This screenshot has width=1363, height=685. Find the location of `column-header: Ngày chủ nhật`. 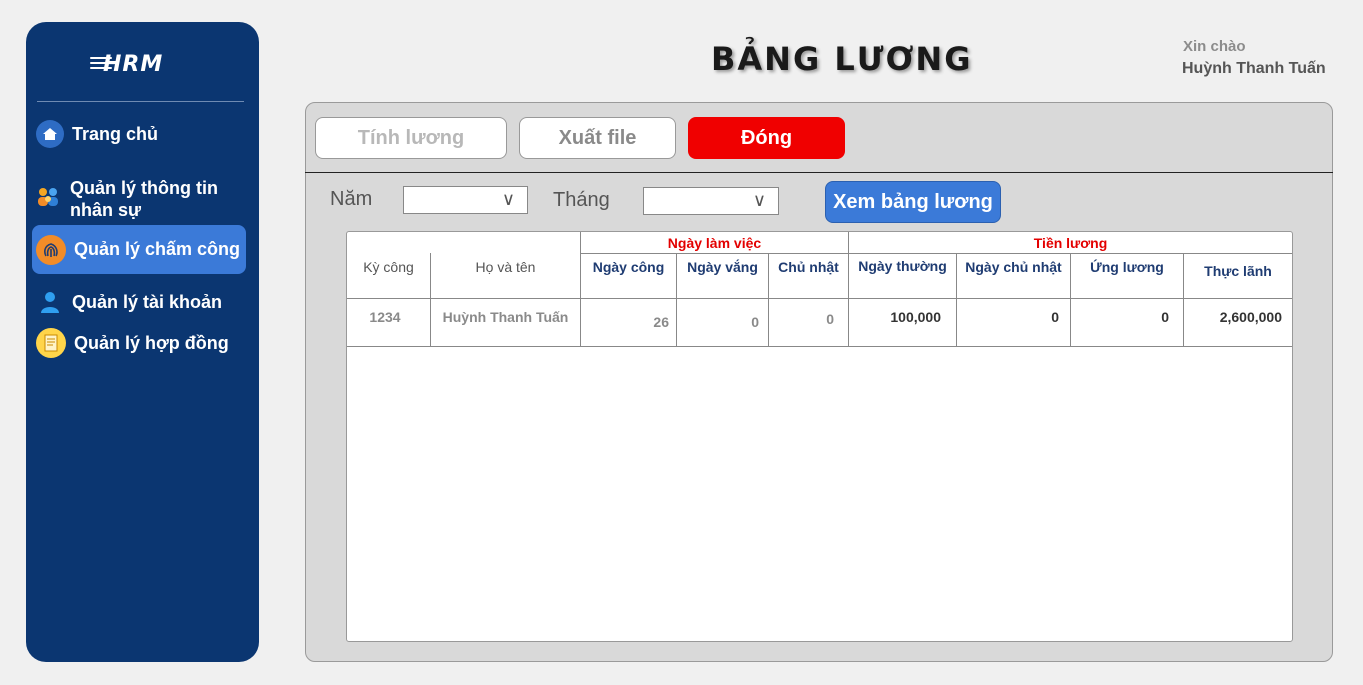

column-header: Ngày chủ nhật is located at coordinates (1013, 267).